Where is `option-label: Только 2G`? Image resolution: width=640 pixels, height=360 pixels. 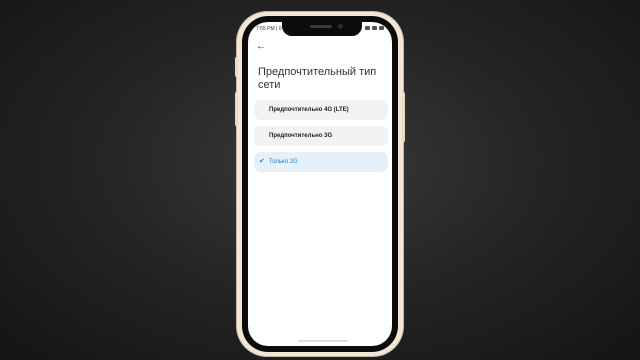 option-label: Только 2G is located at coordinates (283, 162).